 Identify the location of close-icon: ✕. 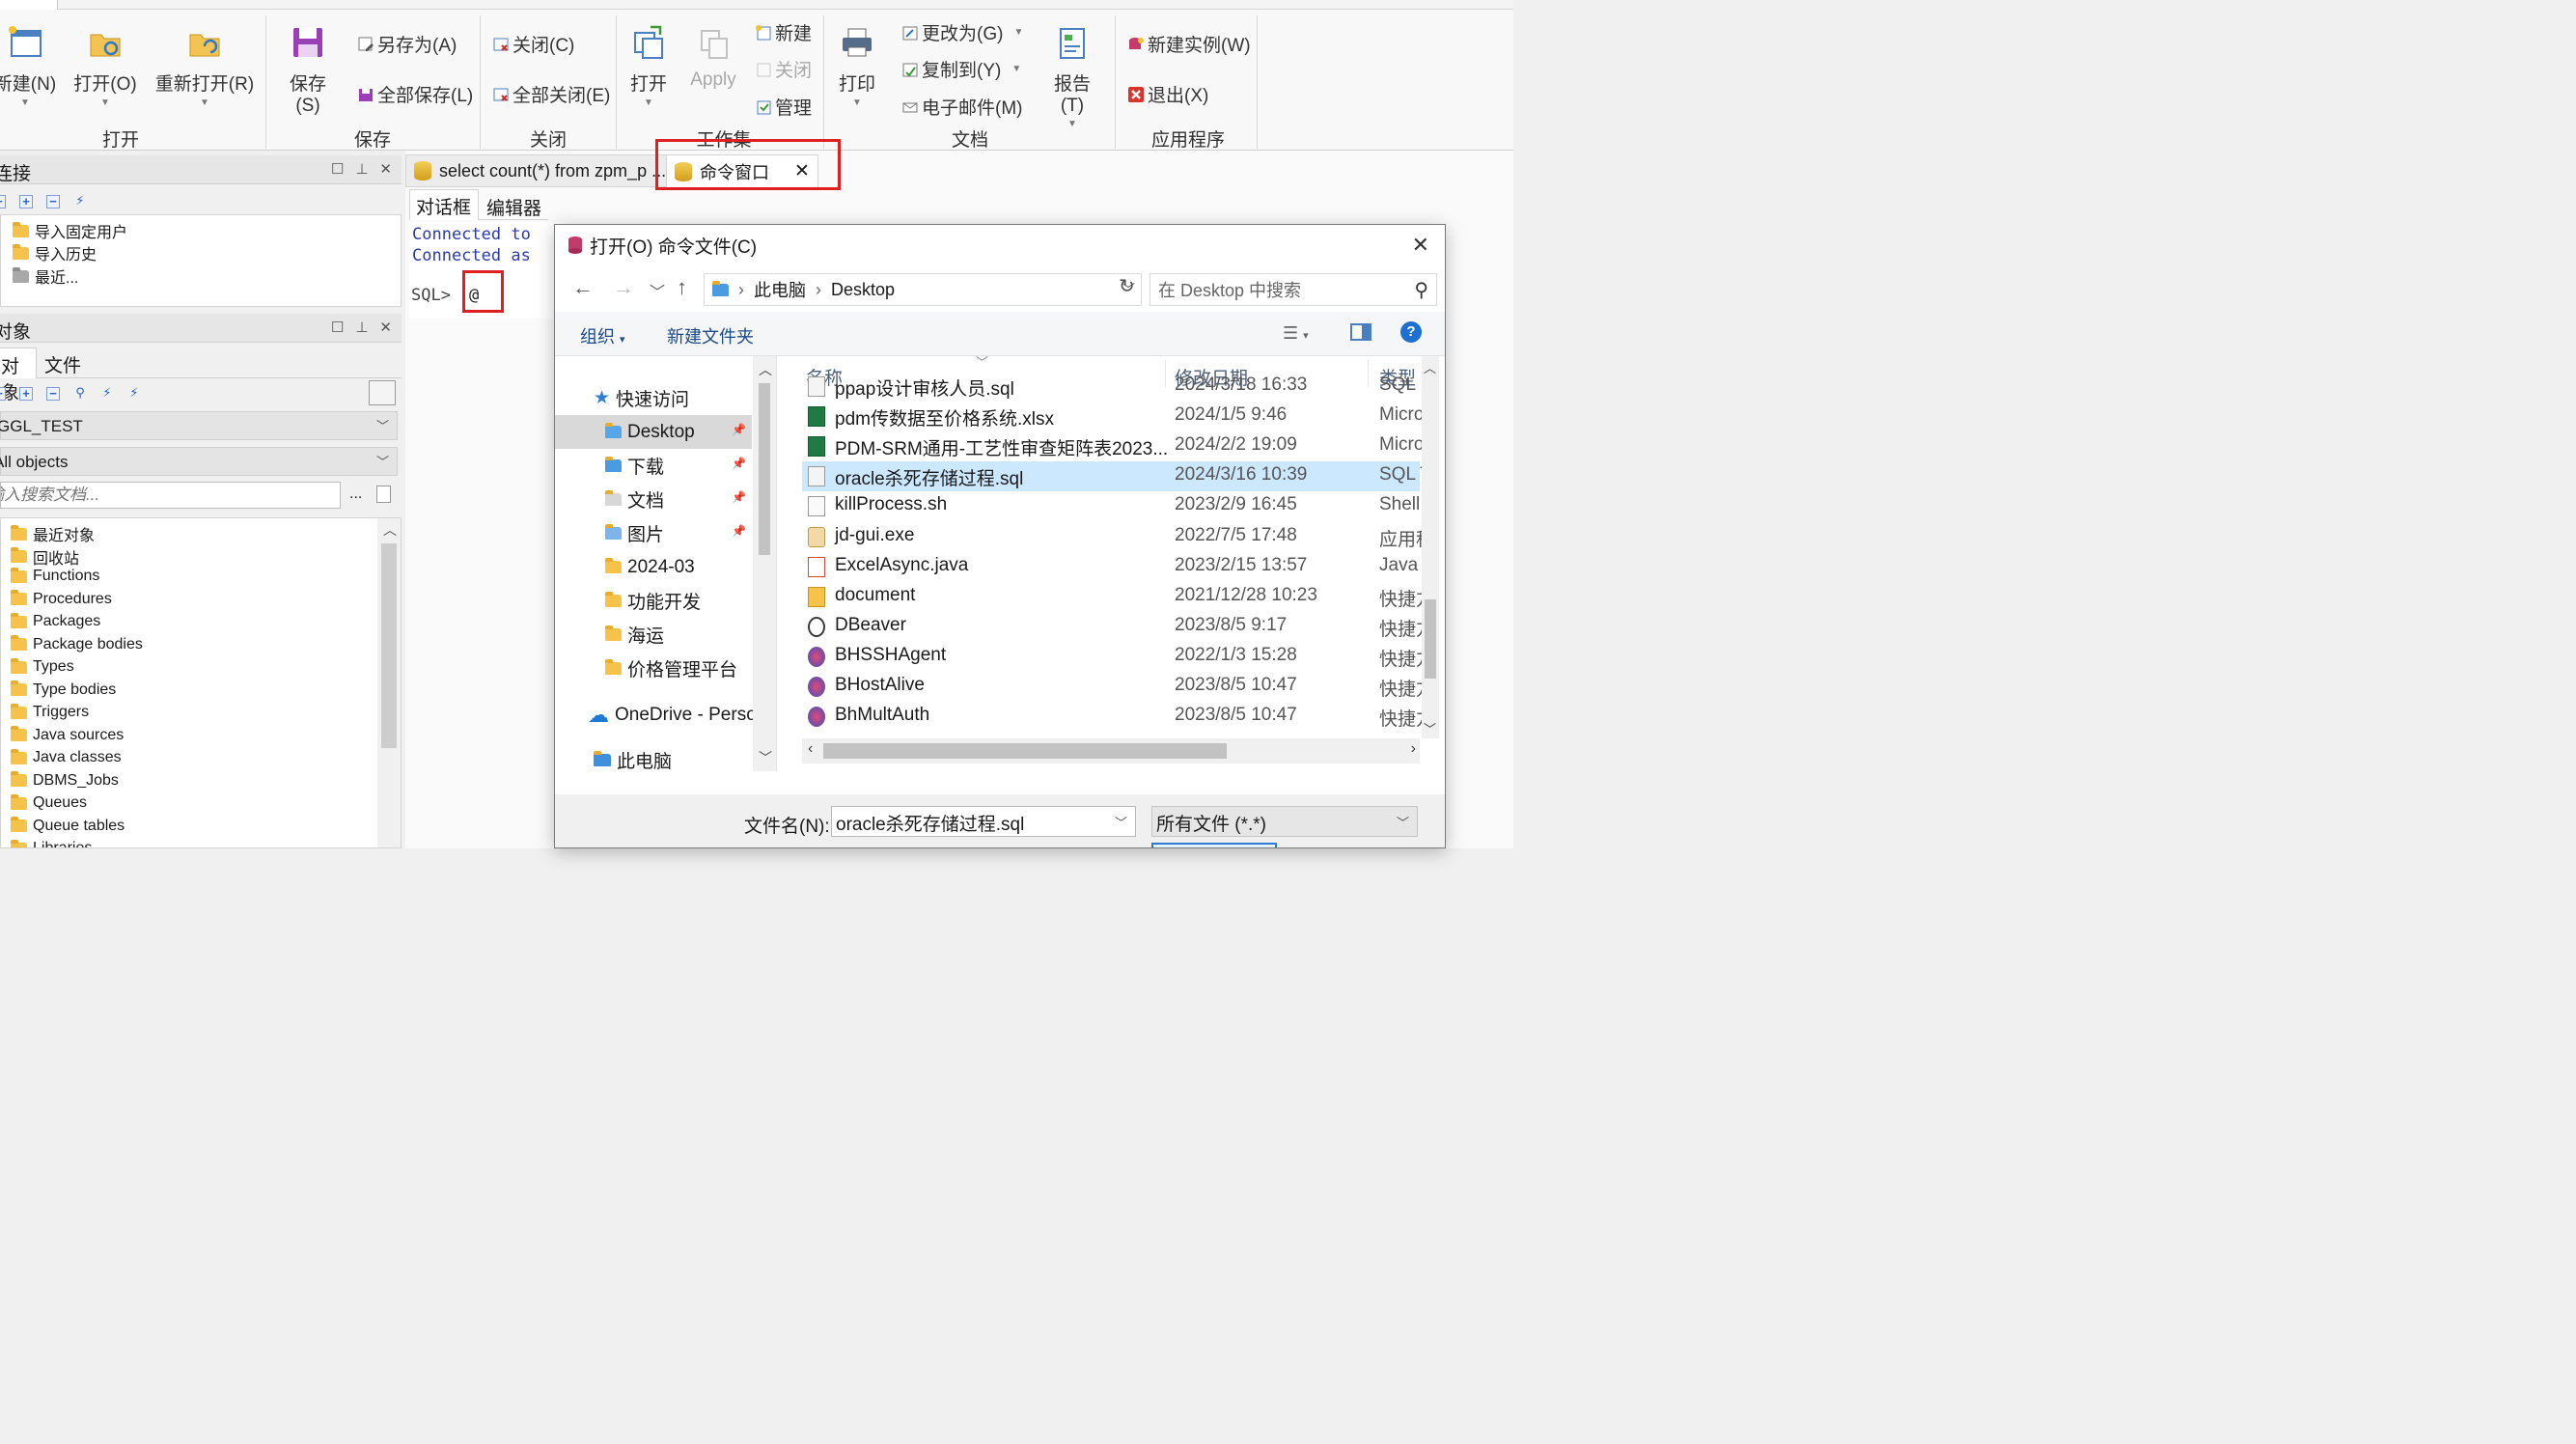
(385, 327).